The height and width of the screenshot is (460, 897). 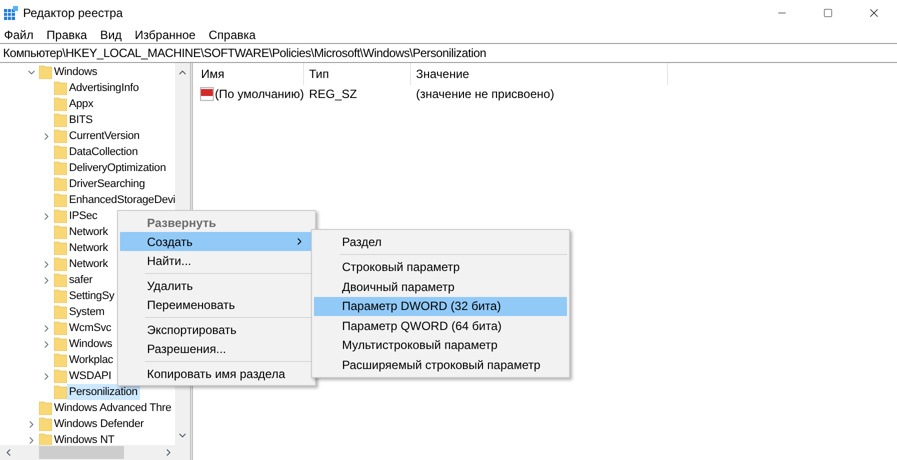 What do you see at coordinates (484, 94) in the screenshot?
I see `table-cell-text: (значение не присвоено)` at bounding box center [484, 94].